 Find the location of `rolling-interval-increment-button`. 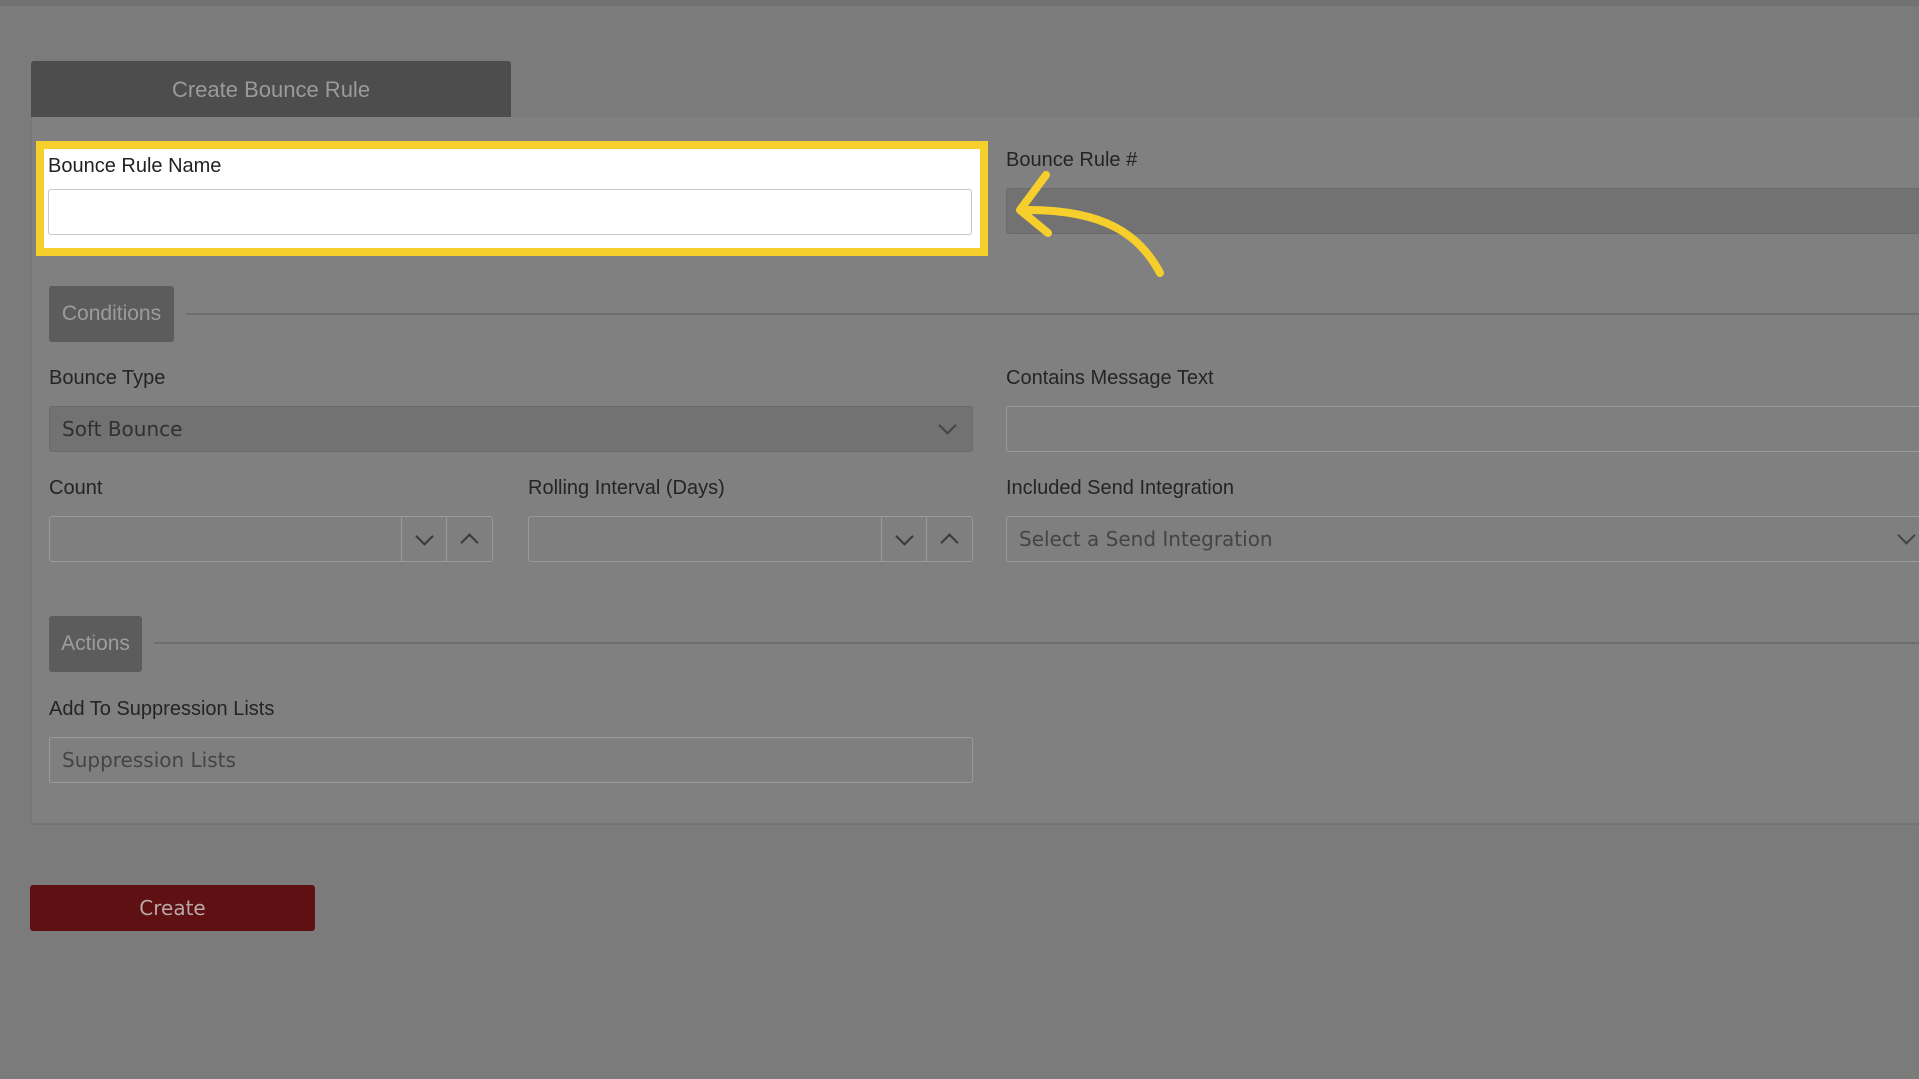

rolling-interval-increment-button is located at coordinates (949, 539).